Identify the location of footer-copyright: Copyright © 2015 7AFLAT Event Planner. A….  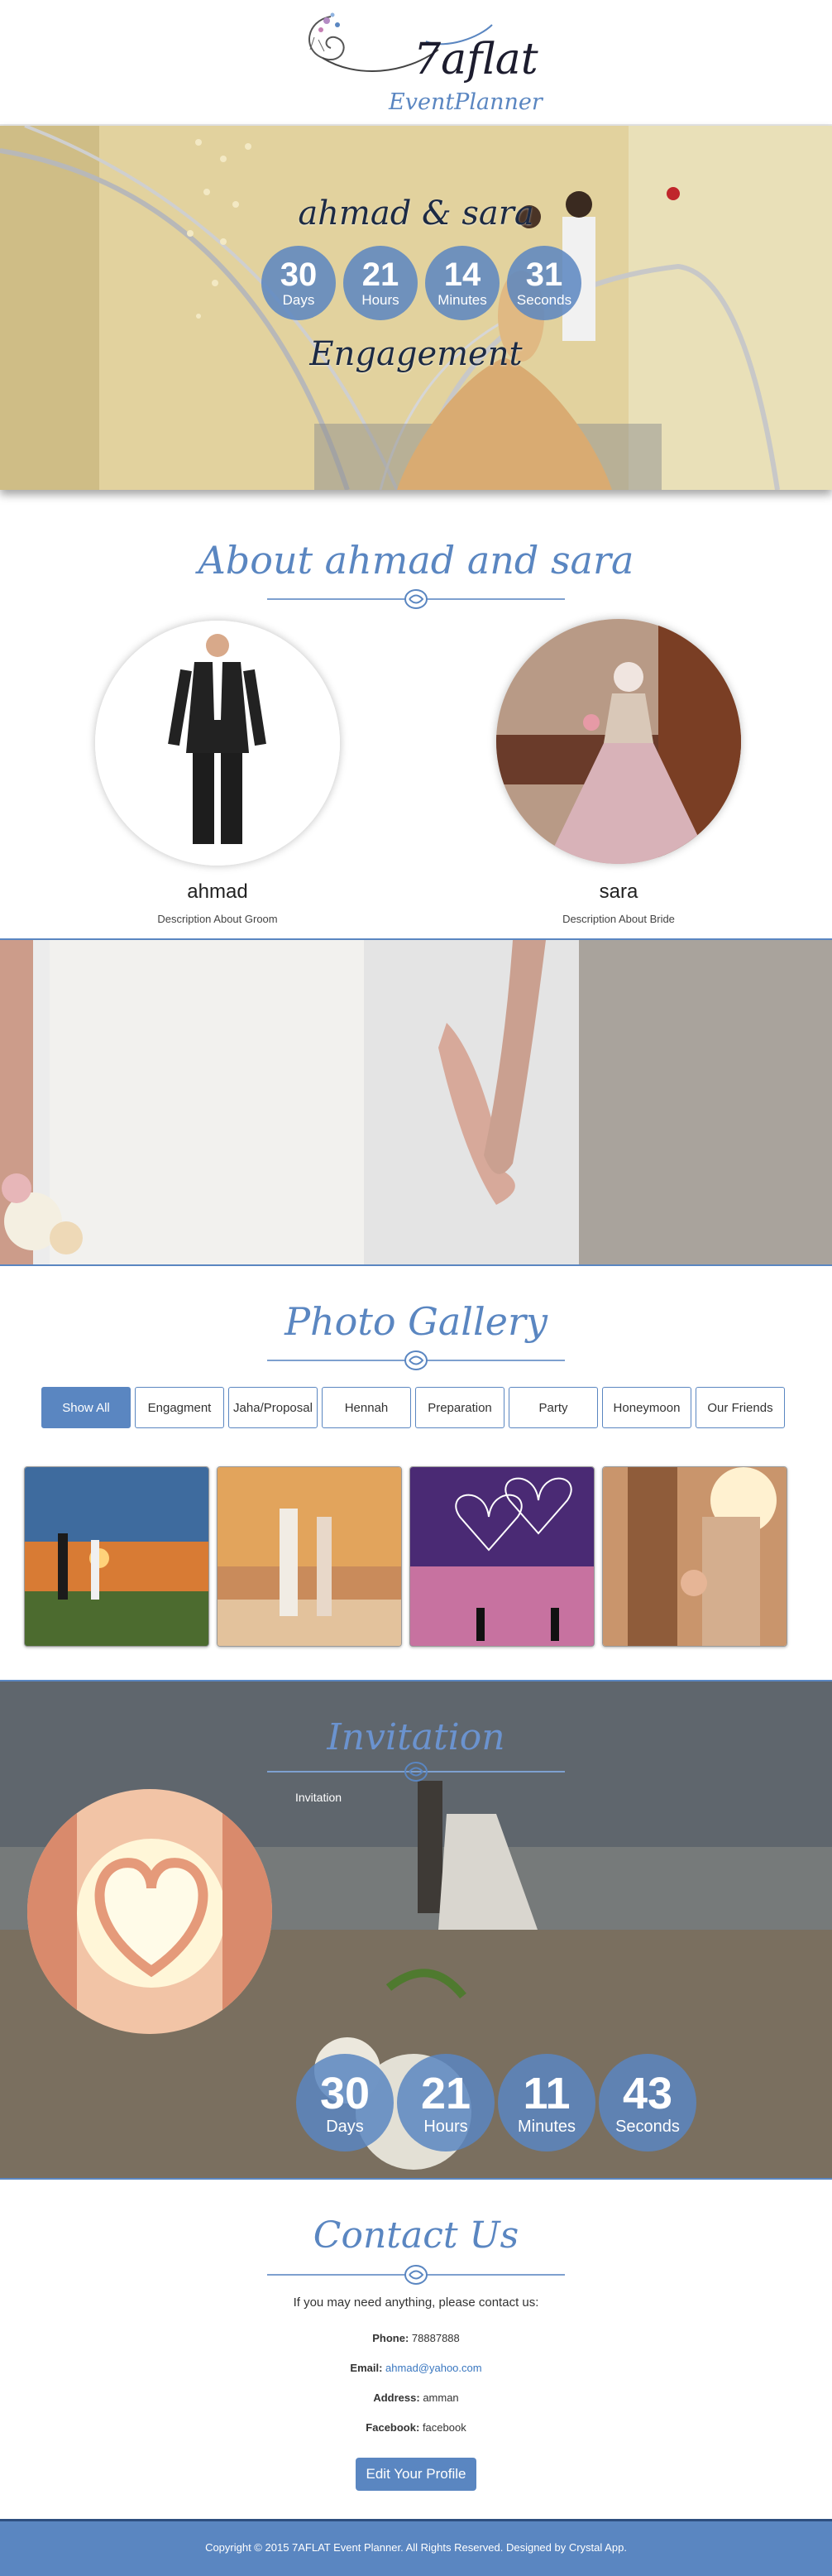
(416, 2548).